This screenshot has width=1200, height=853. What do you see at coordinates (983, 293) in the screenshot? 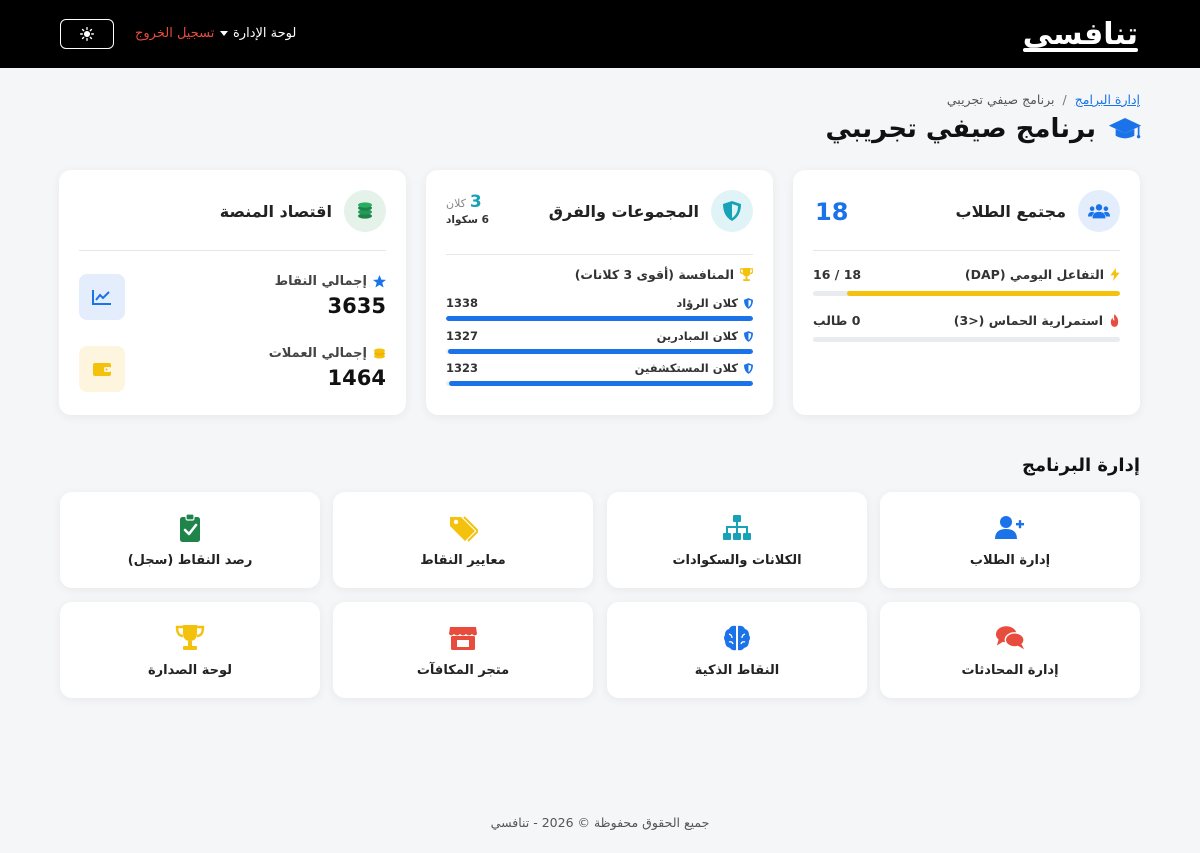
I see `dap-progress-fill` at bounding box center [983, 293].